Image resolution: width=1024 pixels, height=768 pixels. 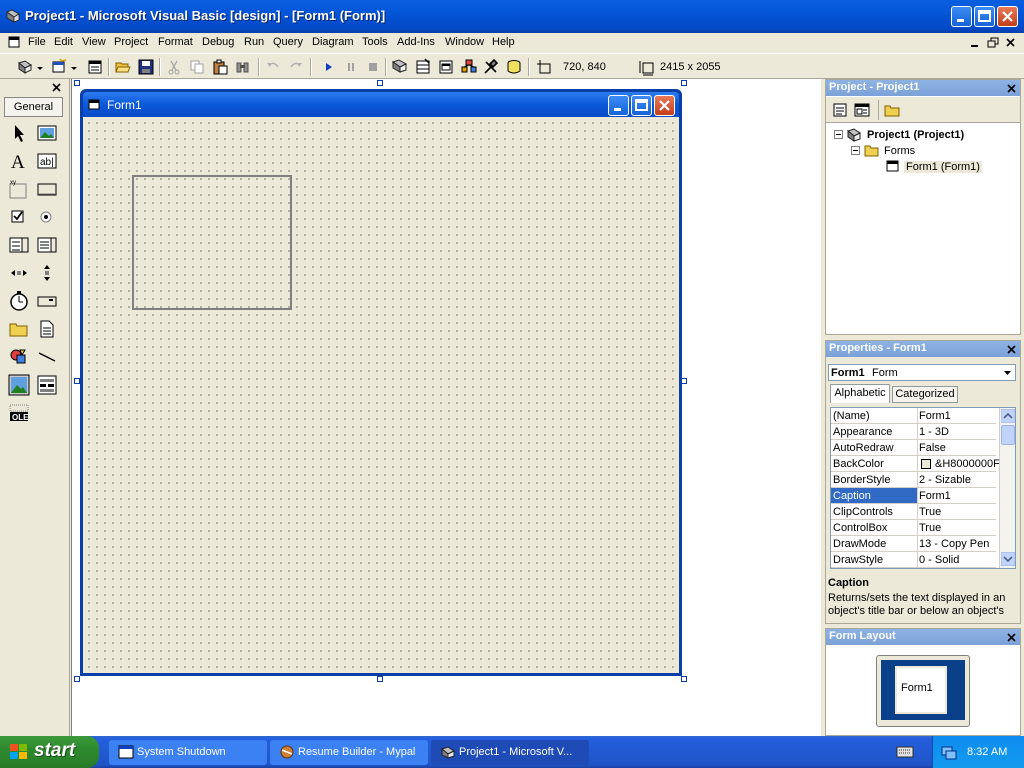 What do you see at coordinates (174, 67) in the screenshot?
I see `cut-icon` at bounding box center [174, 67].